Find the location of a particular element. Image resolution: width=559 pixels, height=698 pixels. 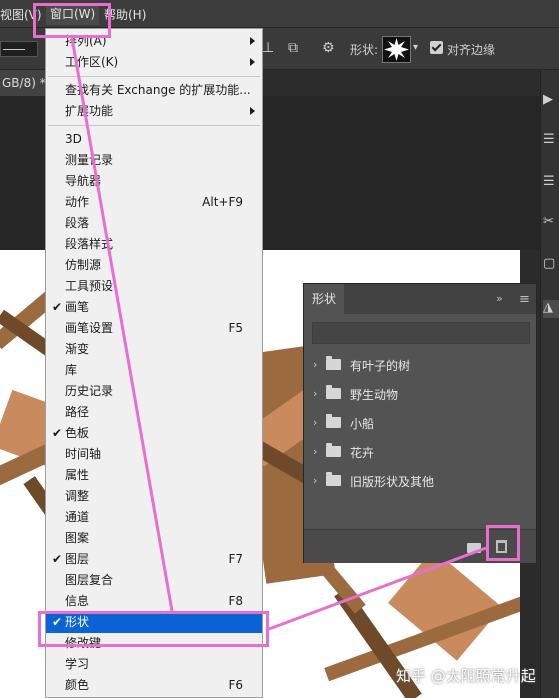

watermark: 知乎 @太阳照常升起 is located at coordinates (466, 676).